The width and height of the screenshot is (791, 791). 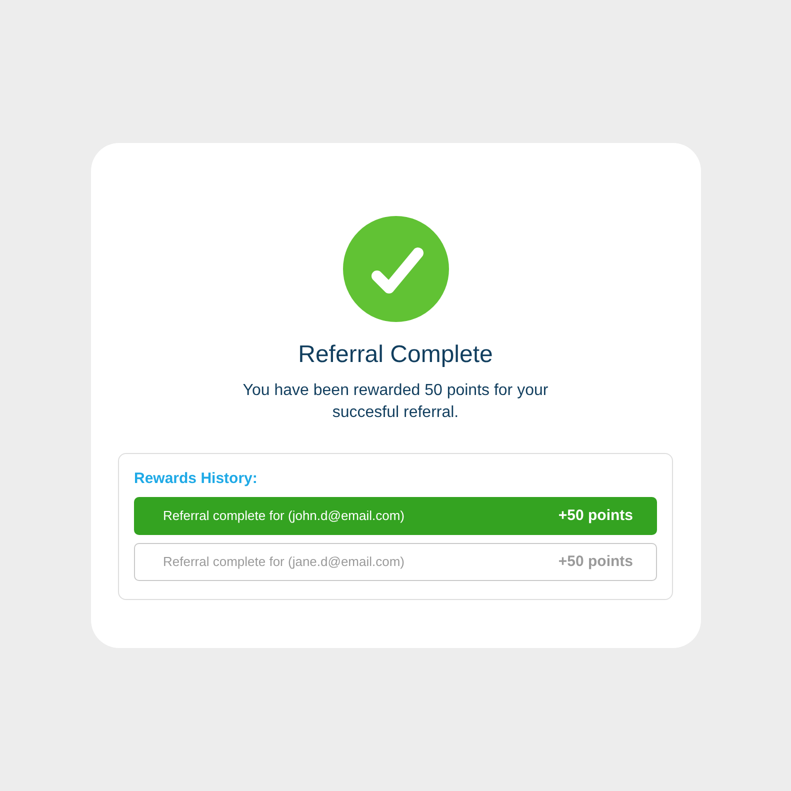 What do you see at coordinates (395, 269) in the screenshot?
I see `check-circle-icon` at bounding box center [395, 269].